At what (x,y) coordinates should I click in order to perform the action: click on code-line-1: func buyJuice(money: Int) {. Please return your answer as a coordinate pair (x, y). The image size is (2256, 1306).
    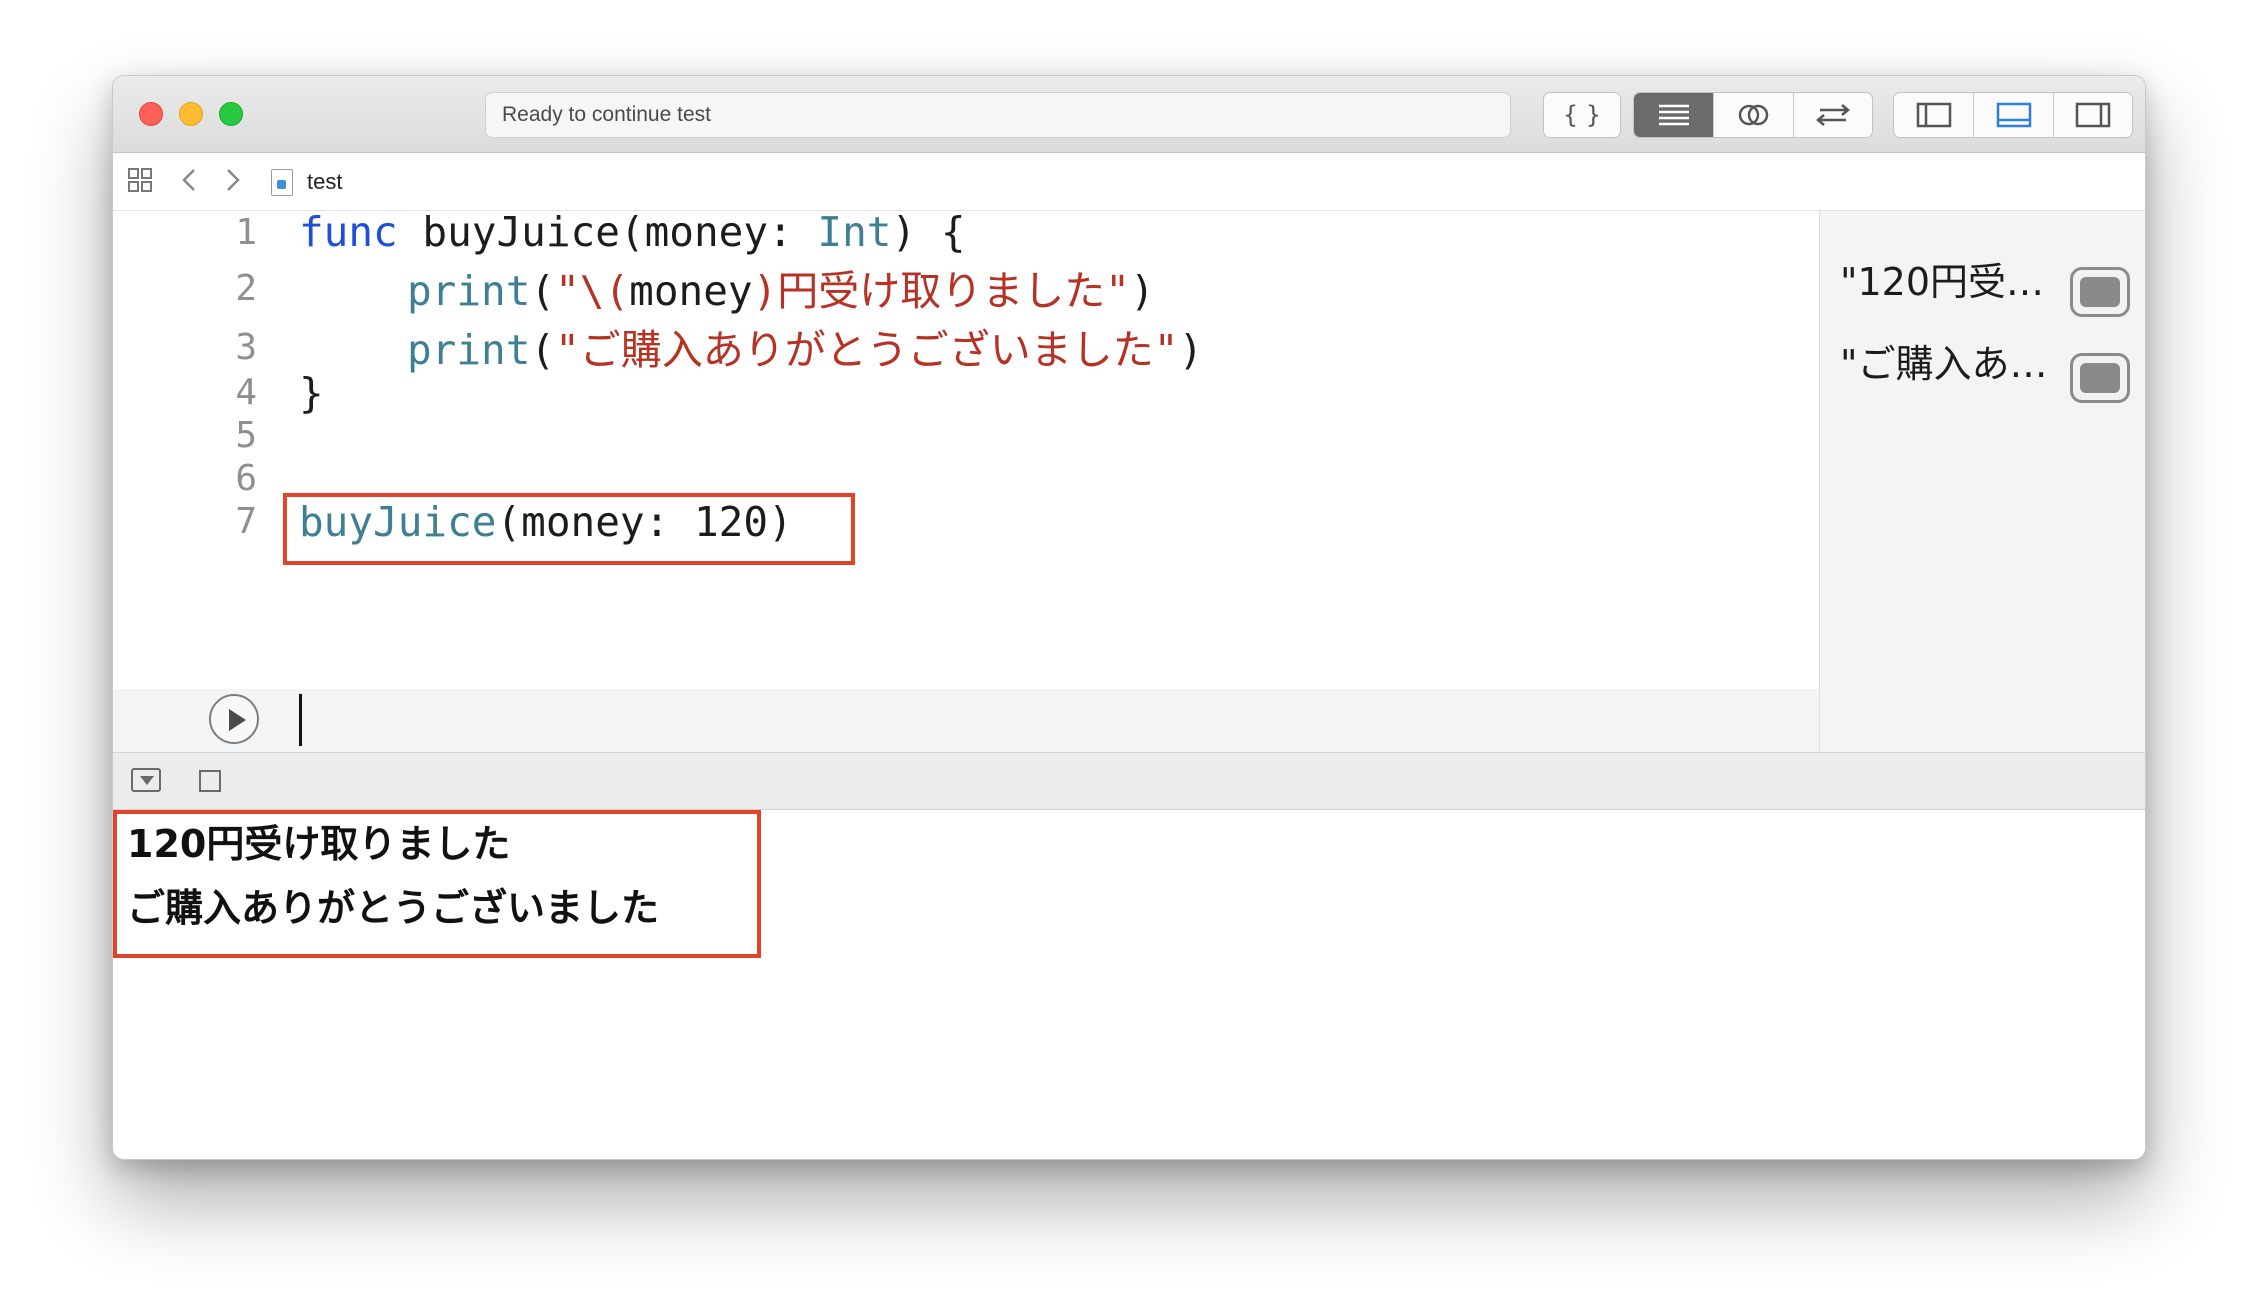
    Looking at the image, I should click on (632, 232).